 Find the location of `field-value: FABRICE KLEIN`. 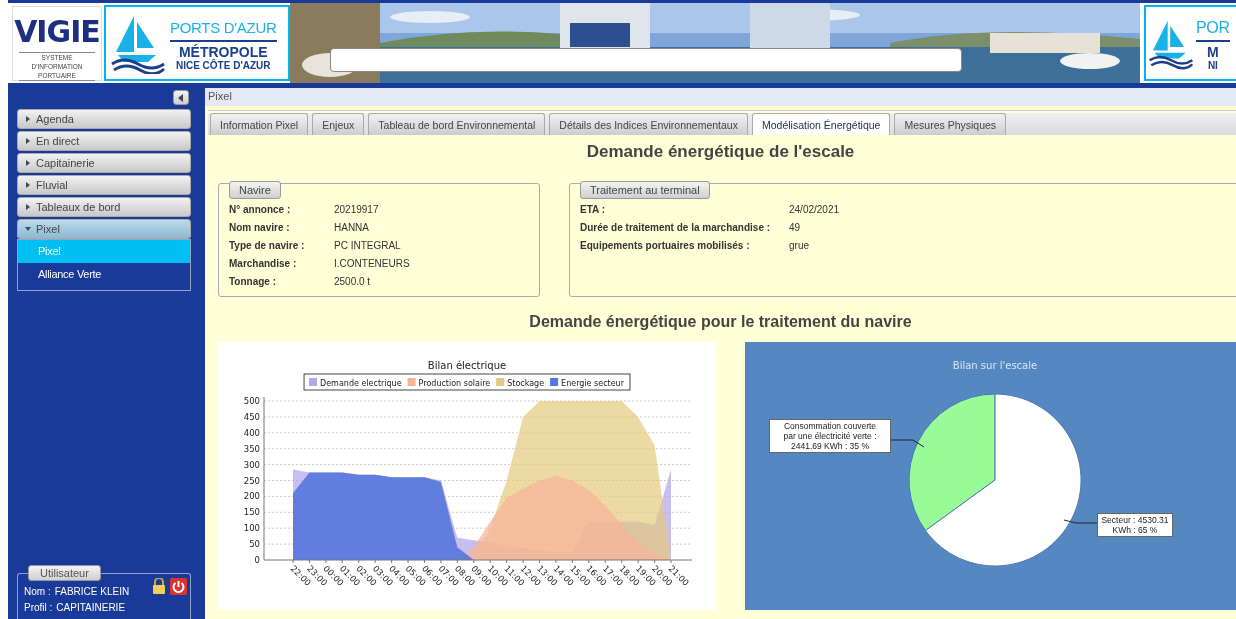

field-value: FABRICE KLEIN is located at coordinates (92, 592).